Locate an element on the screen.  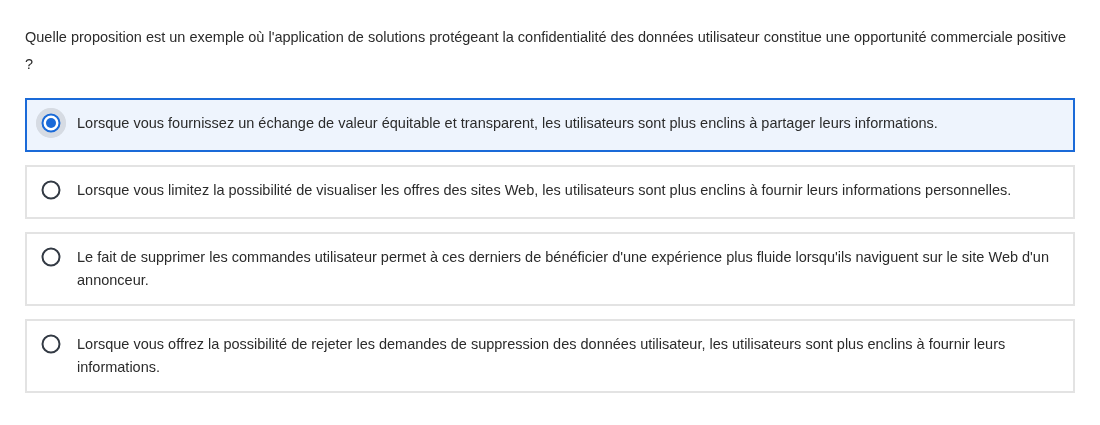
option-text: Lorsque vous fournissez un échange de valeur équitable et transparent, les utilisateurs sont plus enclins à partager leurs informations. is located at coordinates (508, 123).